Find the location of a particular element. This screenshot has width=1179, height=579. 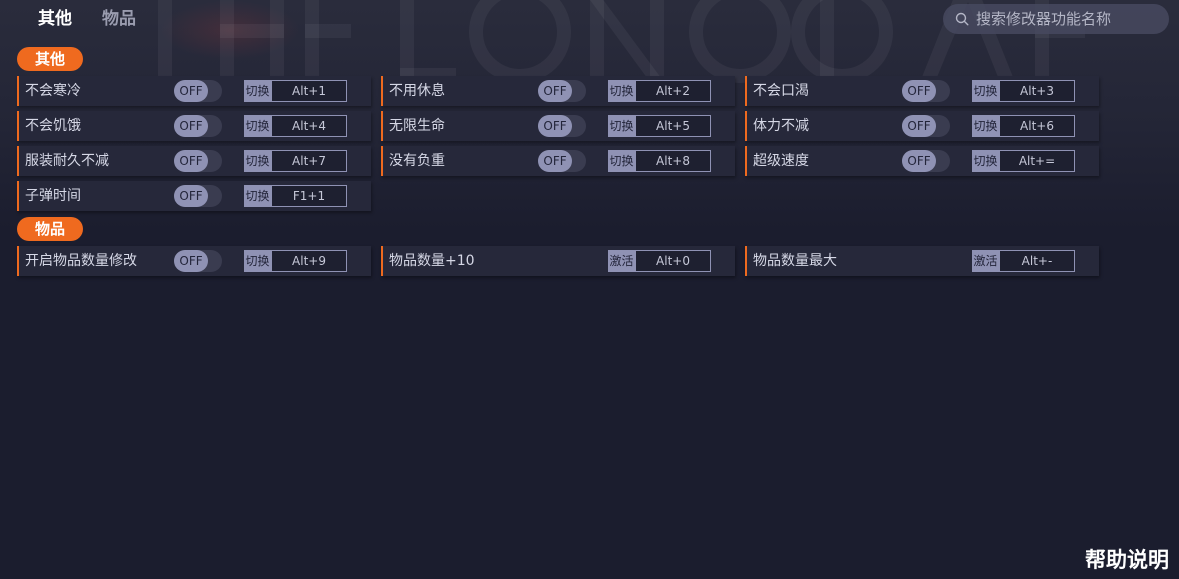

hotkey-field: Alt+4 is located at coordinates (309, 126).